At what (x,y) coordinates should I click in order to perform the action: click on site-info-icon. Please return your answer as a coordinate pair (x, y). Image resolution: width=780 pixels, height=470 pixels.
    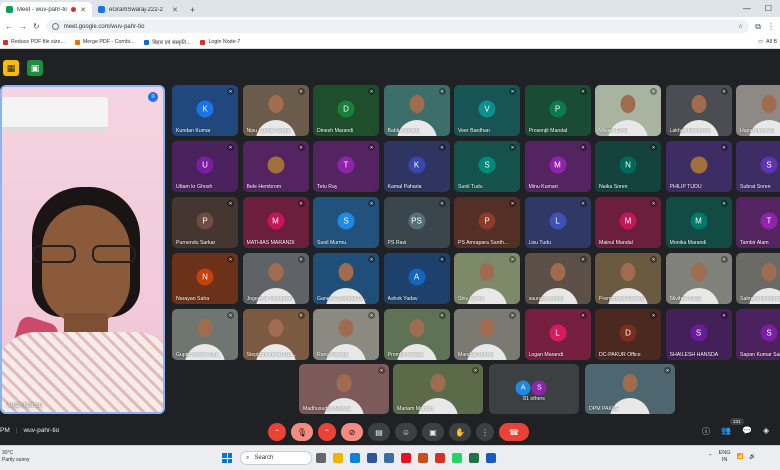
    Looking at the image, I should click on (55, 26).